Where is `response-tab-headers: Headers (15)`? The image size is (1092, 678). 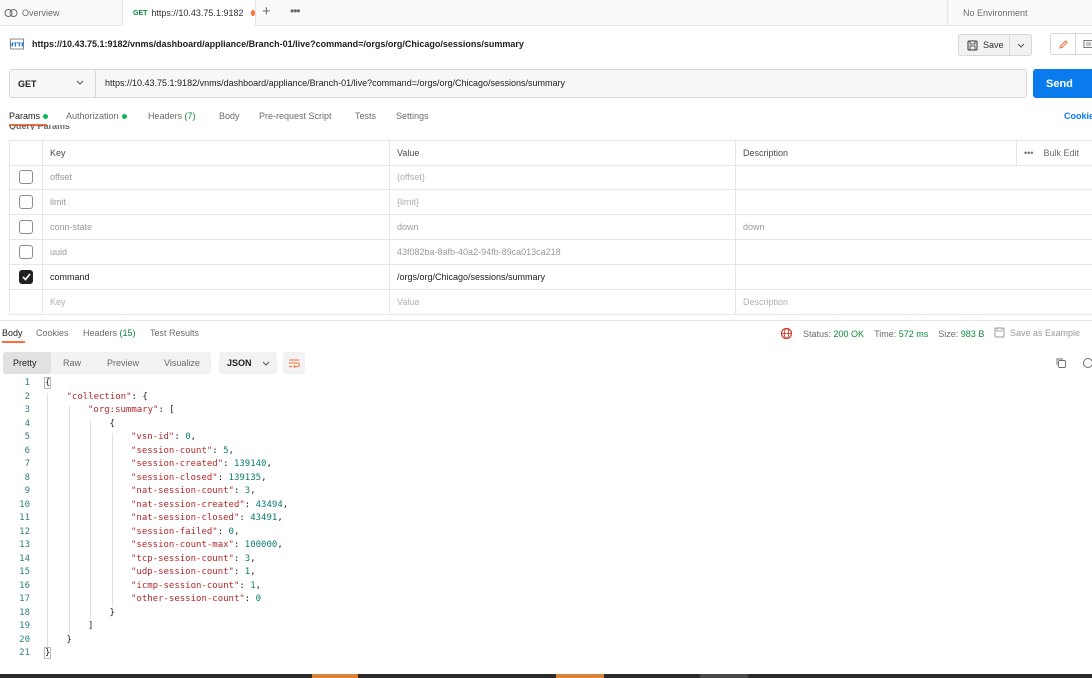 response-tab-headers: Headers (15) is located at coordinates (109, 333).